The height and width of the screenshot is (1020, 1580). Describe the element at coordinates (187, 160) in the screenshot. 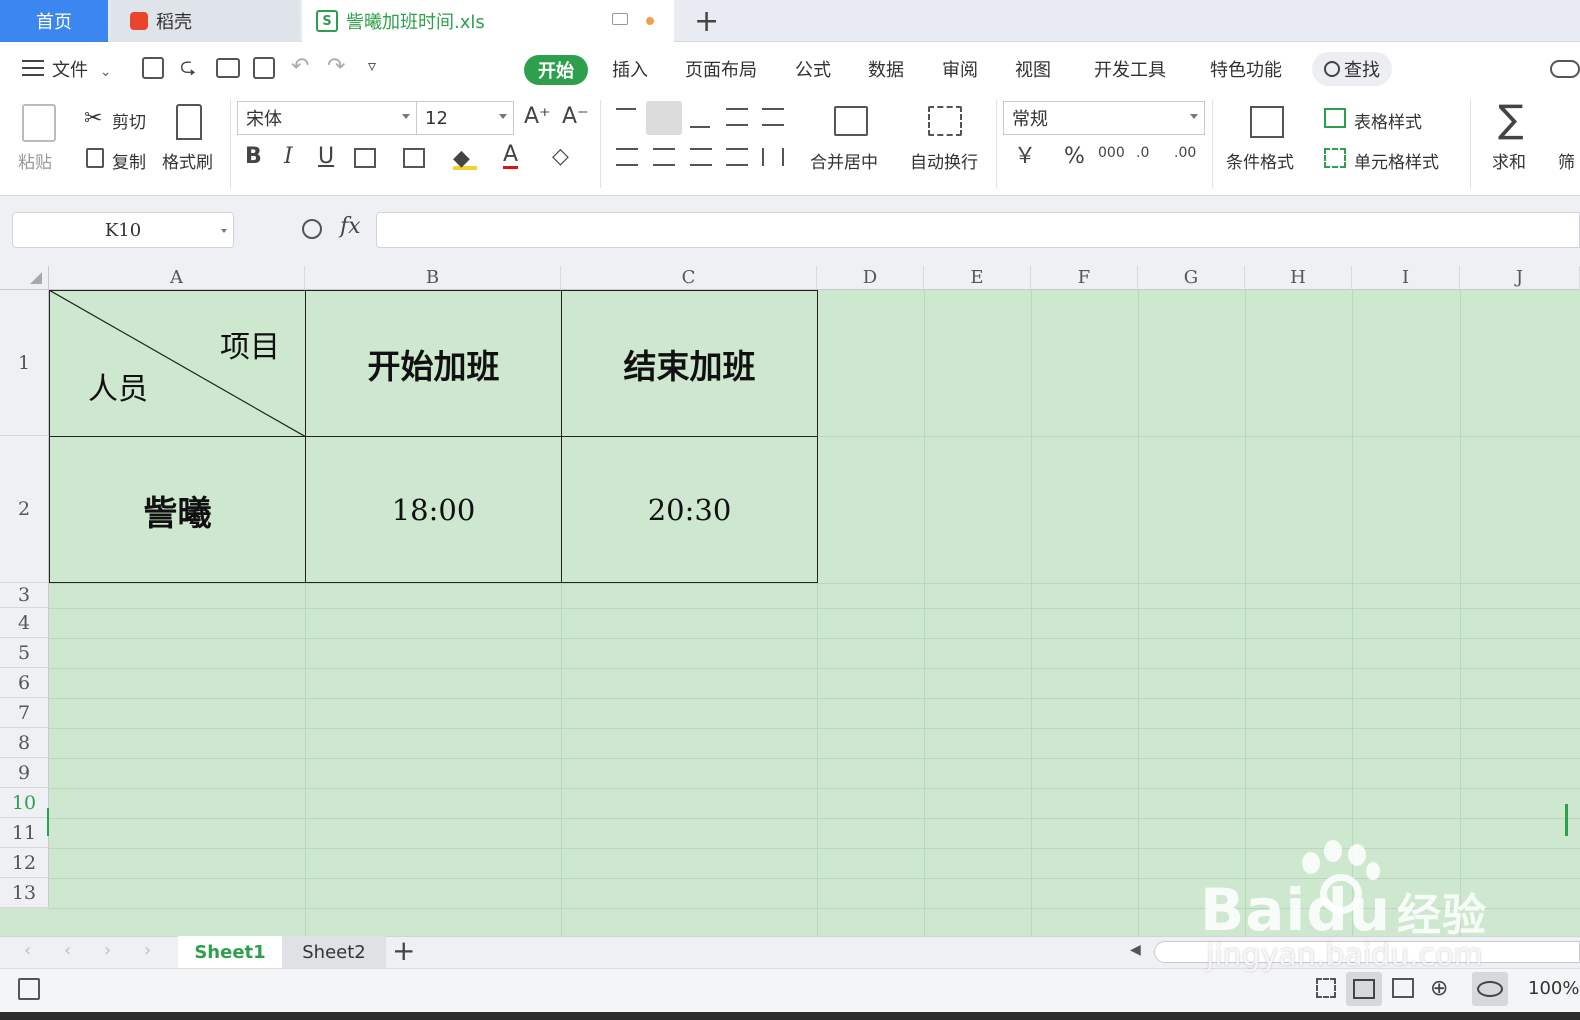

I see `format-painter-button: 格式刷` at that location.